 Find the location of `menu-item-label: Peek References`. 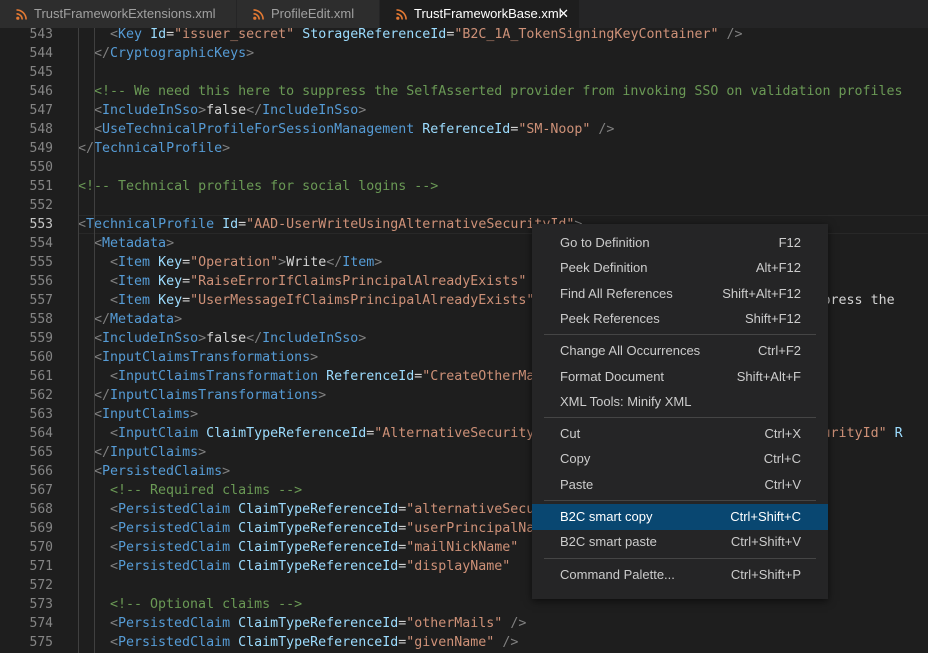

menu-item-label: Peek References is located at coordinates (610, 318).